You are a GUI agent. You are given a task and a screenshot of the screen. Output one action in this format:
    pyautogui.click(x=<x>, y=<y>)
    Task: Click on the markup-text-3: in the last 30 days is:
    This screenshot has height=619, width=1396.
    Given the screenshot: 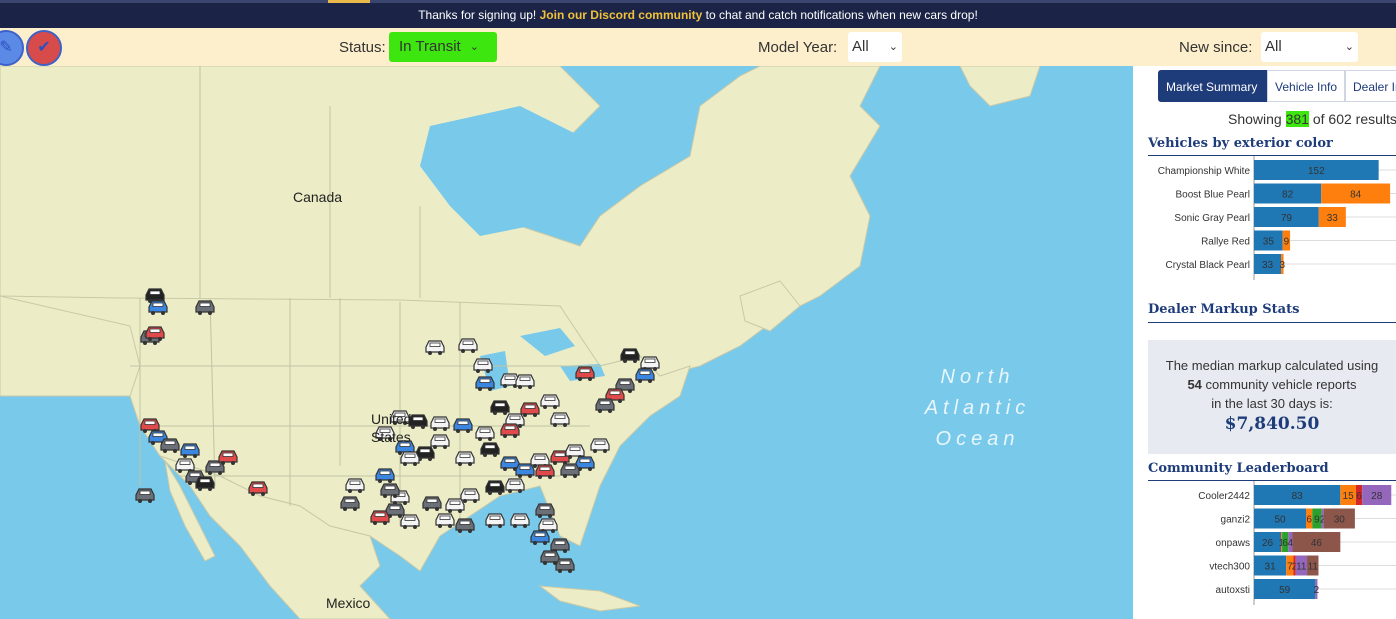 What is the action you would take?
    pyautogui.click(x=1272, y=403)
    